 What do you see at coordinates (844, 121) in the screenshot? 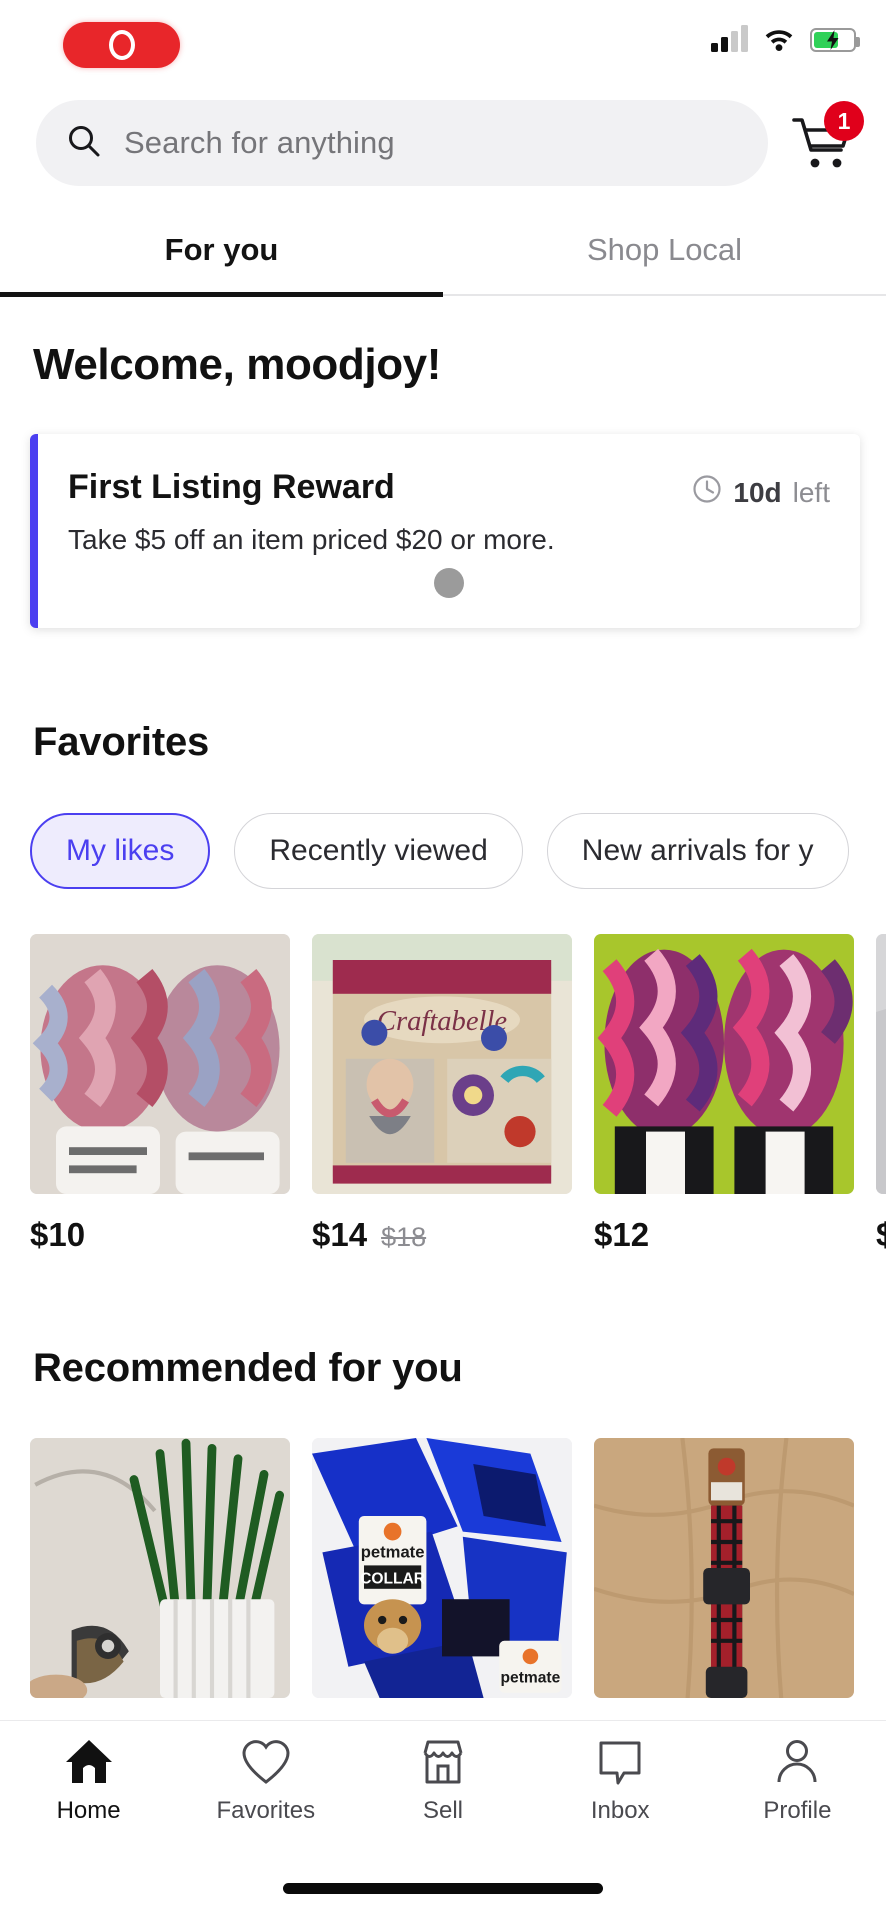
I see `cart-badge: 1` at bounding box center [844, 121].